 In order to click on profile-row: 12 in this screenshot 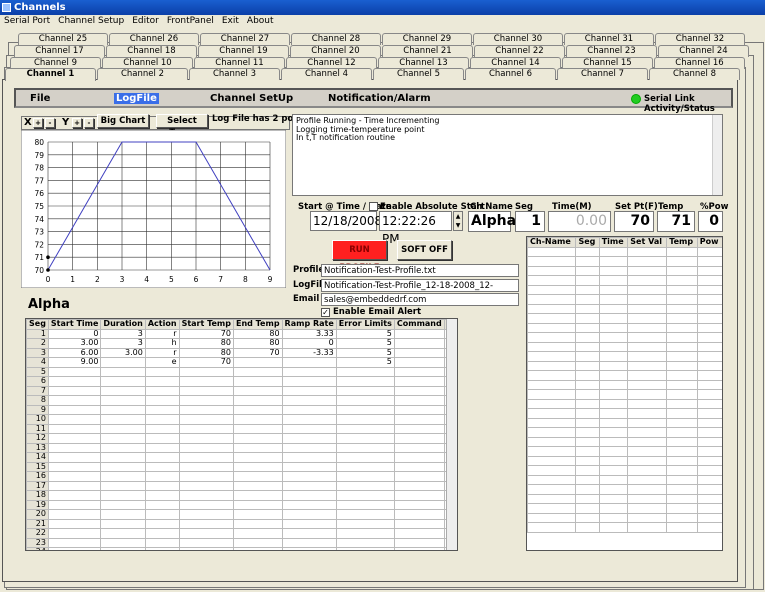, I will do `click(241, 438)`.